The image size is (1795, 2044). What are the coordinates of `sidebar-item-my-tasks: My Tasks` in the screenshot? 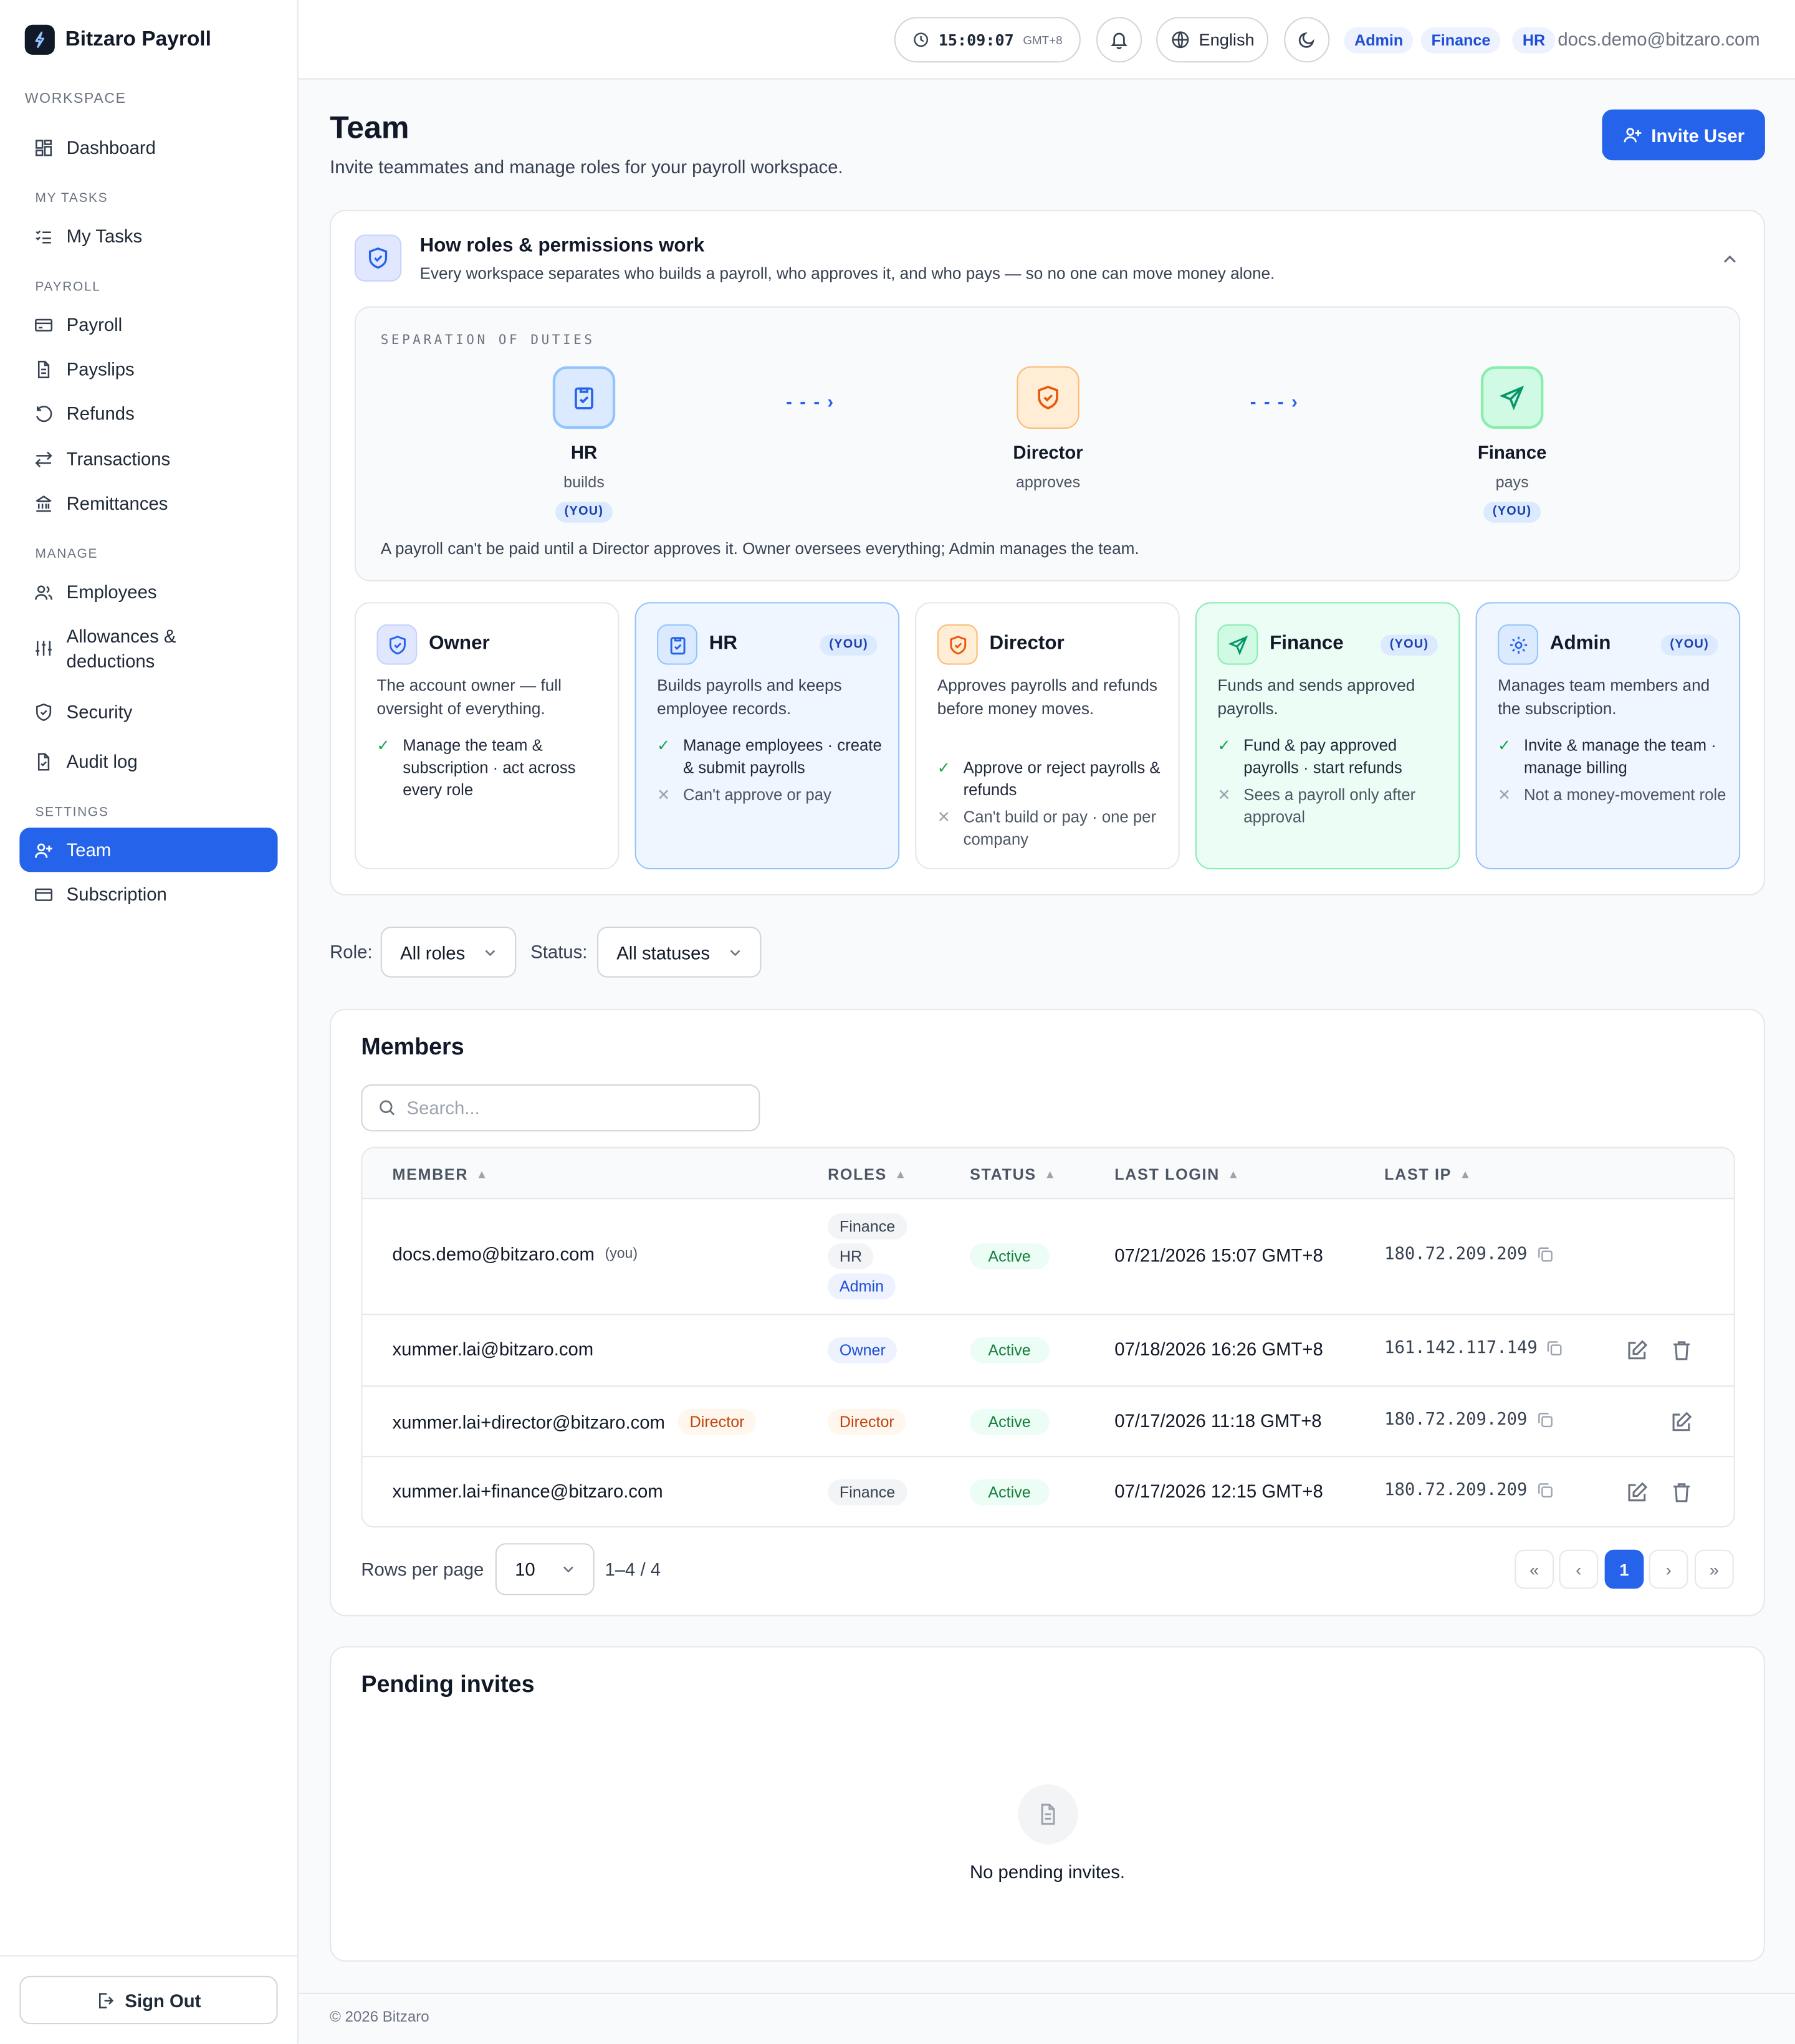 It's located at (148, 236).